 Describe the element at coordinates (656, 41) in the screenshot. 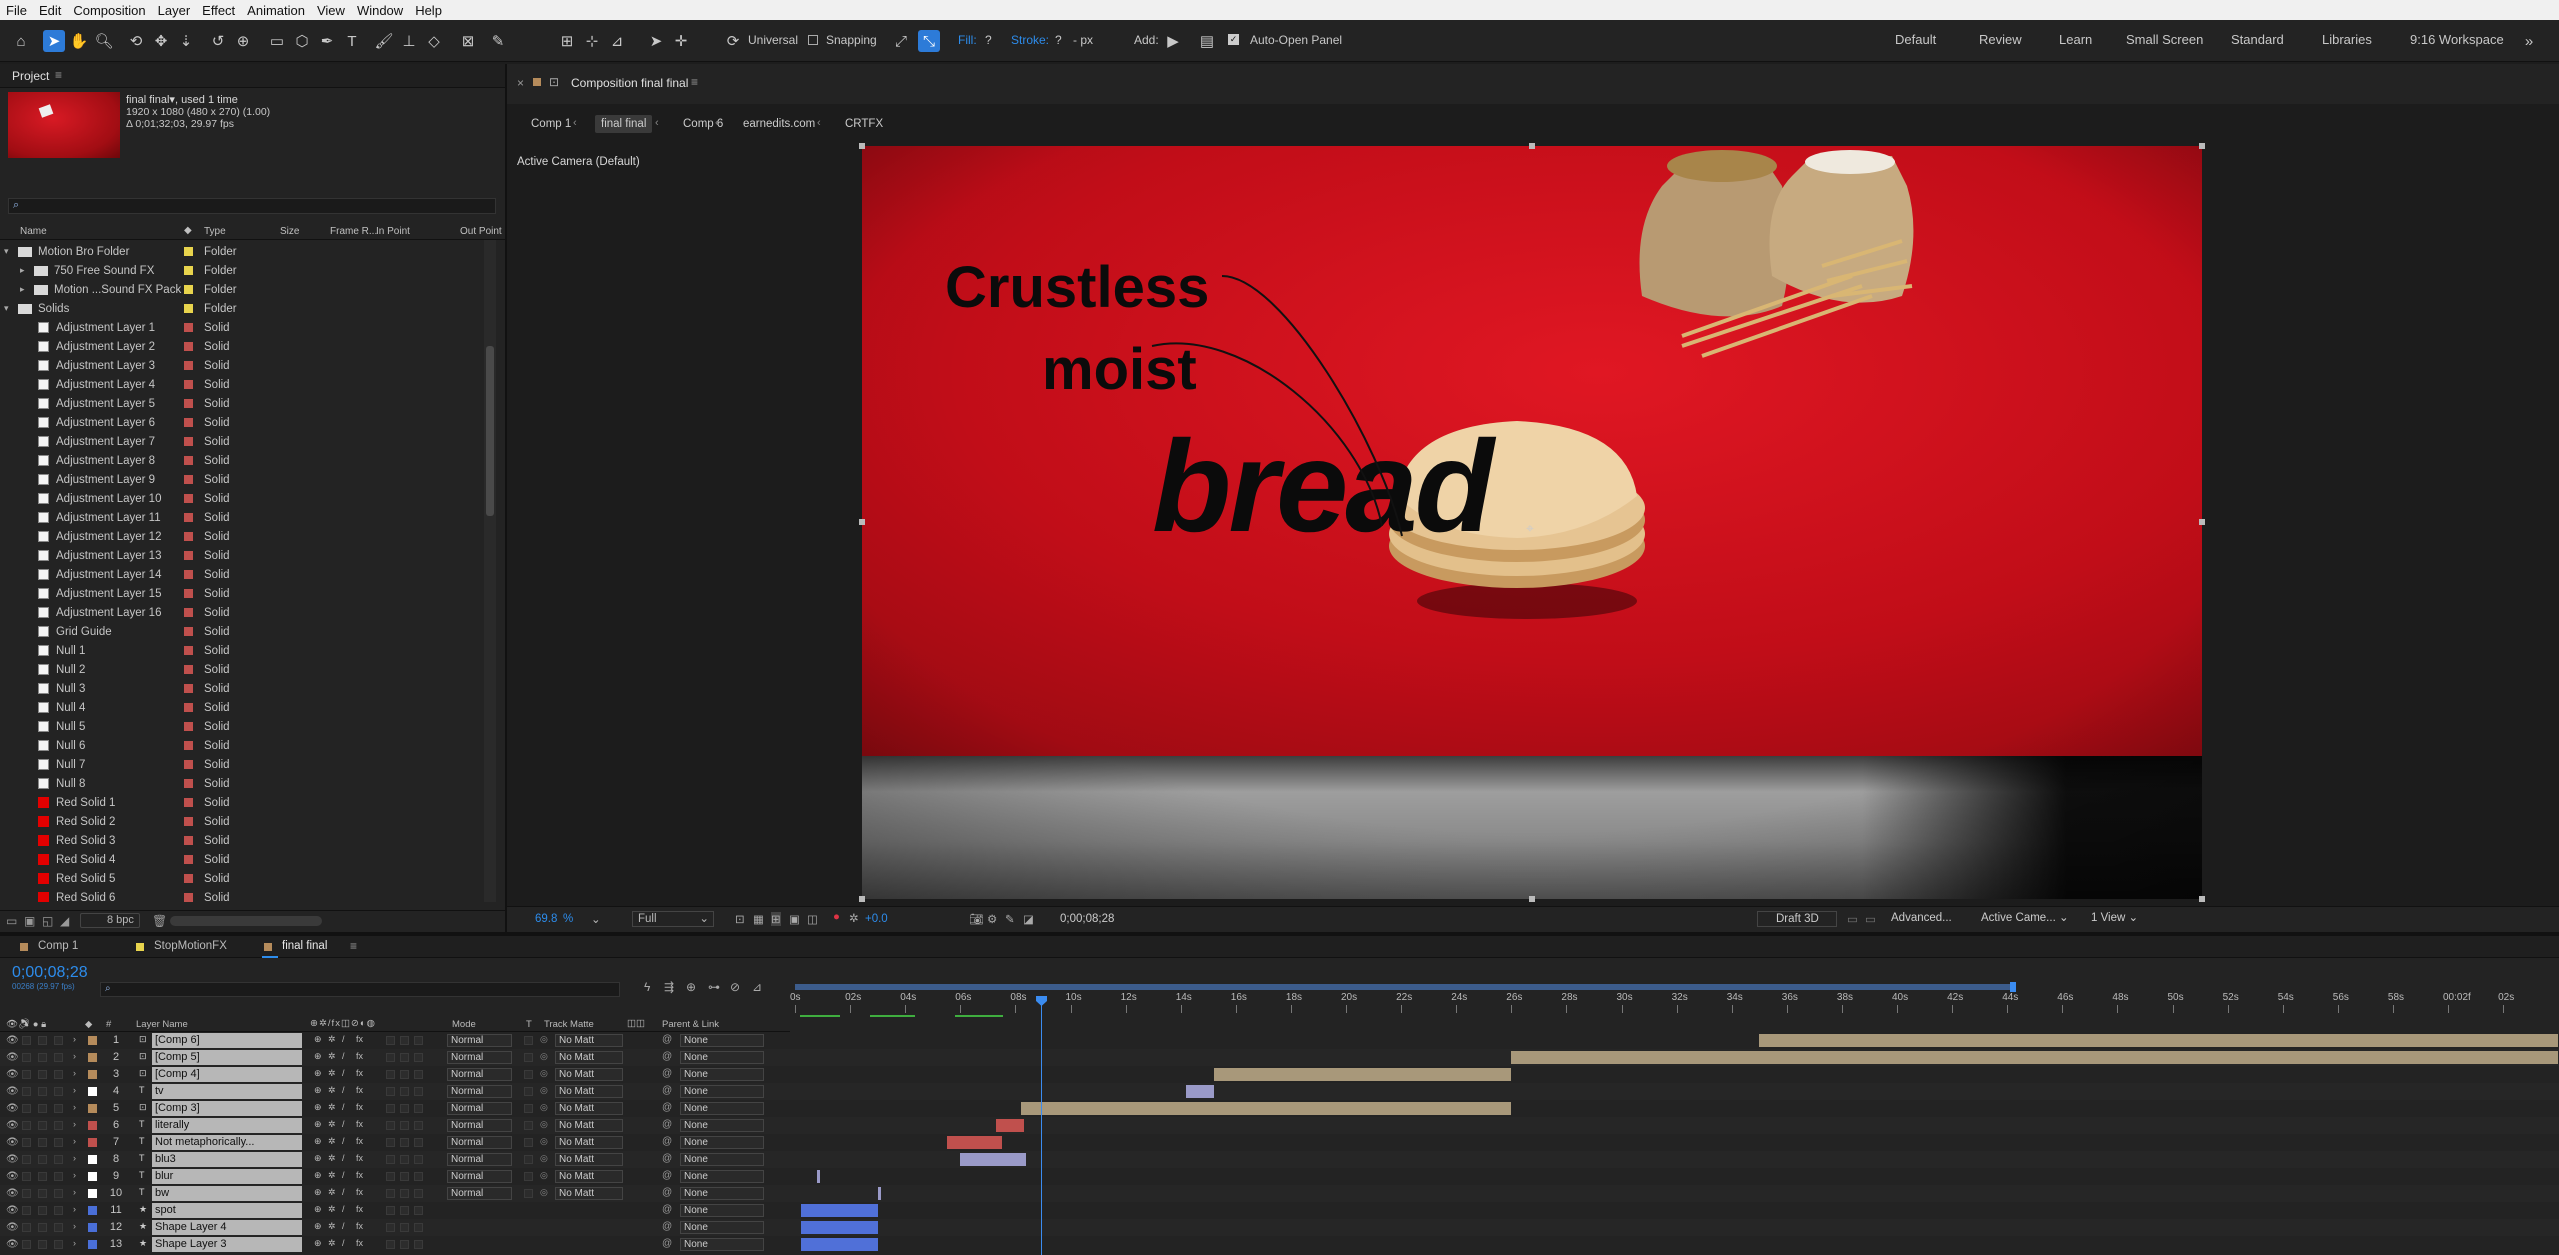

I see `pointer-icon: ➤` at that location.